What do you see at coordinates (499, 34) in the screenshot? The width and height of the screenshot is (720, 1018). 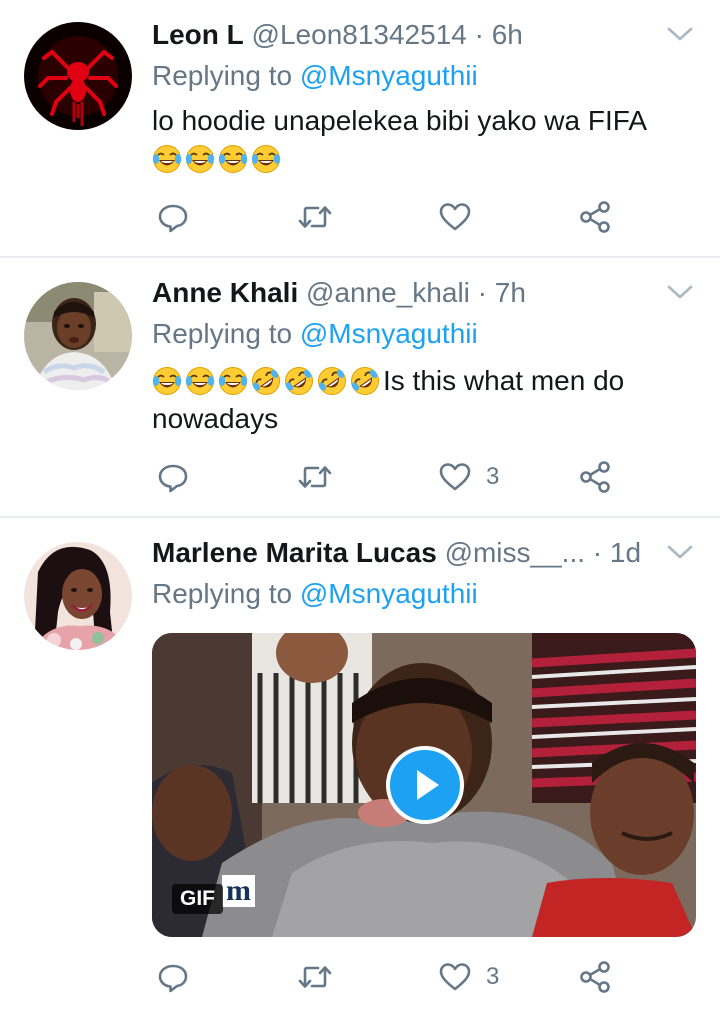 I see `timestamp: · 6h` at bounding box center [499, 34].